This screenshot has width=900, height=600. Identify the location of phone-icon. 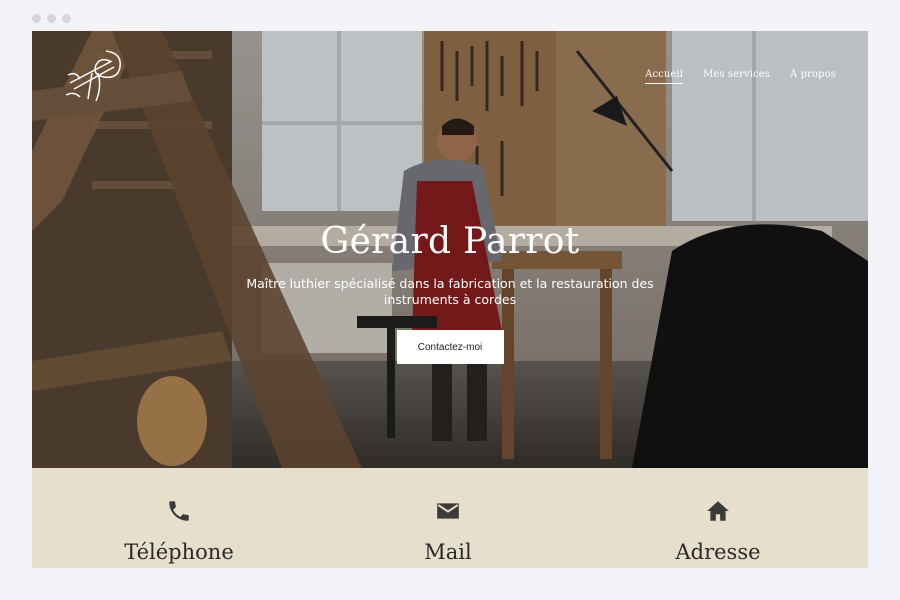
(179, 511).